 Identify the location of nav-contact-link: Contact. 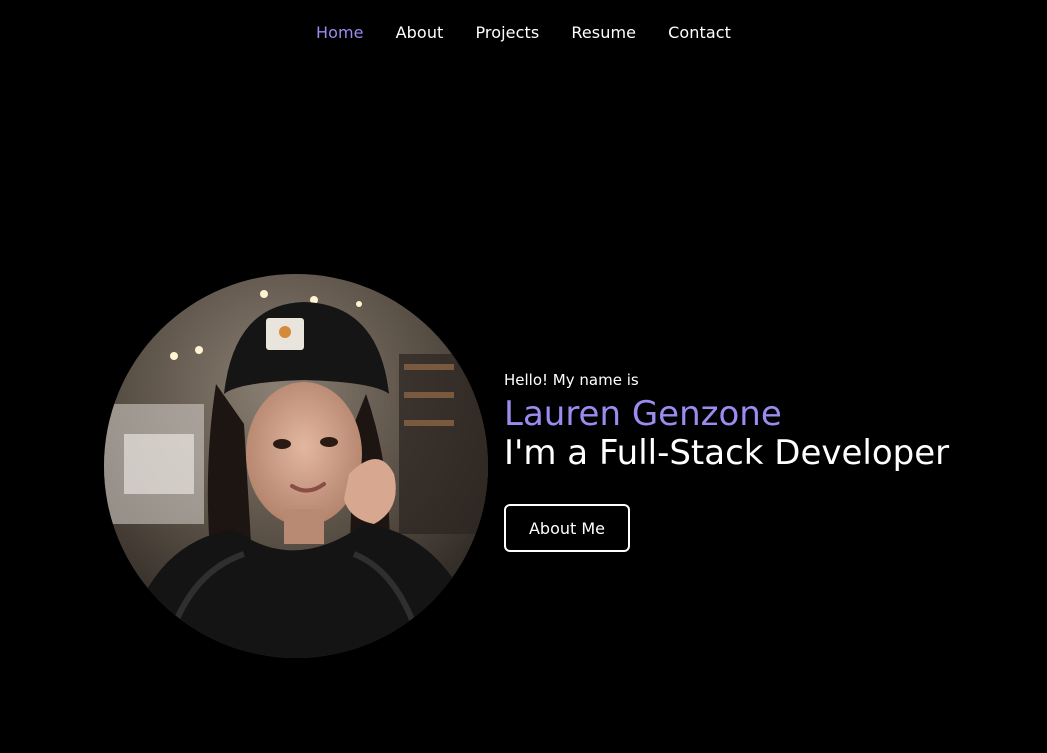
(699, 33).